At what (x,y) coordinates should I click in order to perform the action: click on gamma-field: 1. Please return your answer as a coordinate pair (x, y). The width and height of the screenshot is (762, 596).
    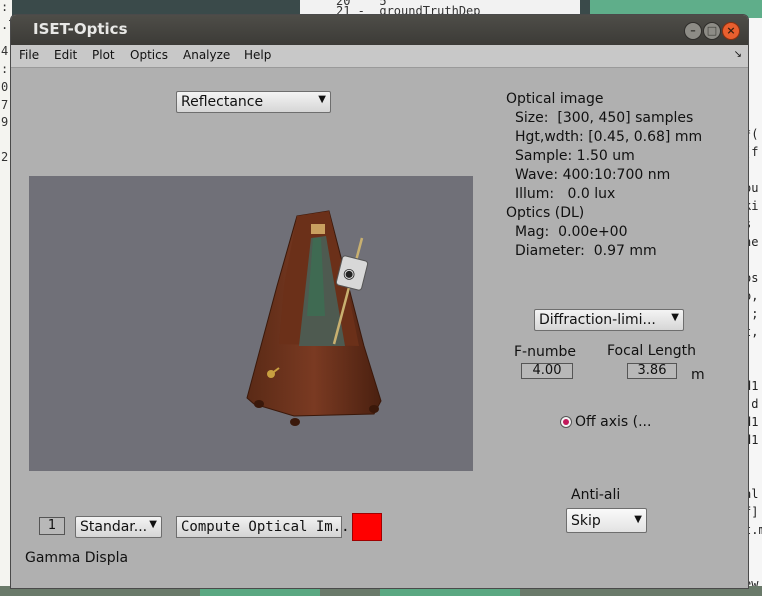
    Looking at the image, I should click on (52, 526).